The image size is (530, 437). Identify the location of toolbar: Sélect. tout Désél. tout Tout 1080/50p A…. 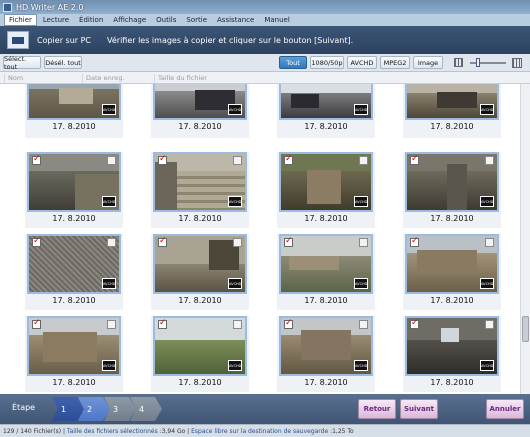
(265, 63).